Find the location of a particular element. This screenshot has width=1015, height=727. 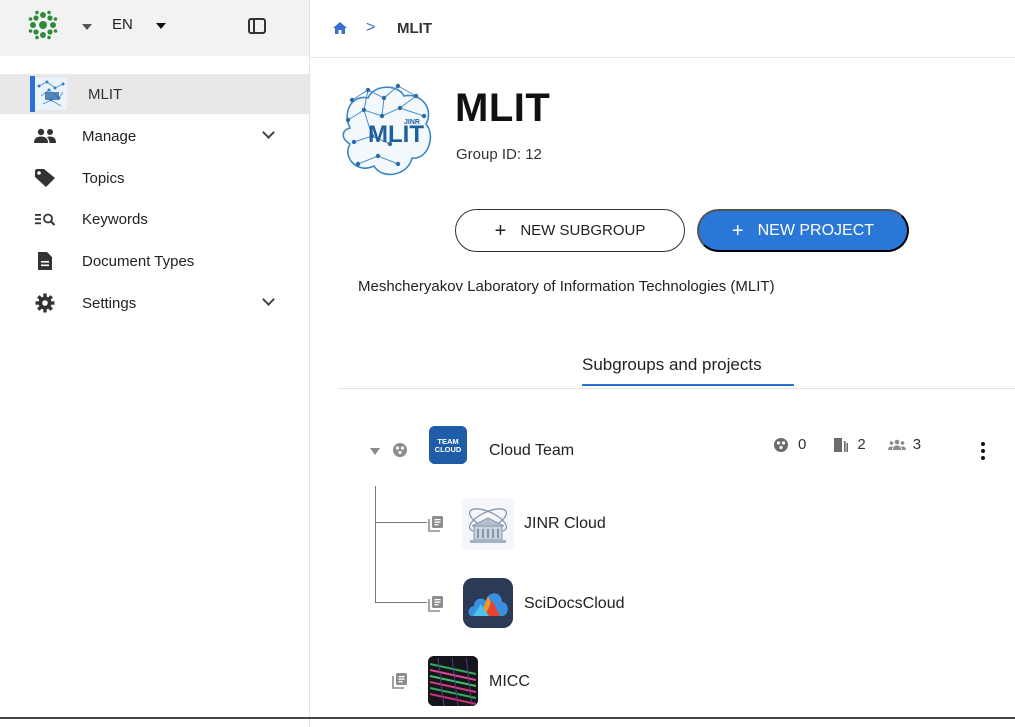

jinr-cloud-avatar is located at coordinates (488, 524).